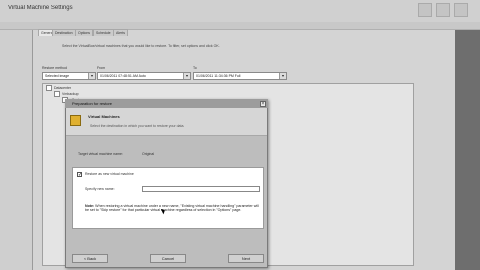  Describe the element at coordinates (103, 32) in the screenshot. I see `tab-schedule: Schedule` at that location.